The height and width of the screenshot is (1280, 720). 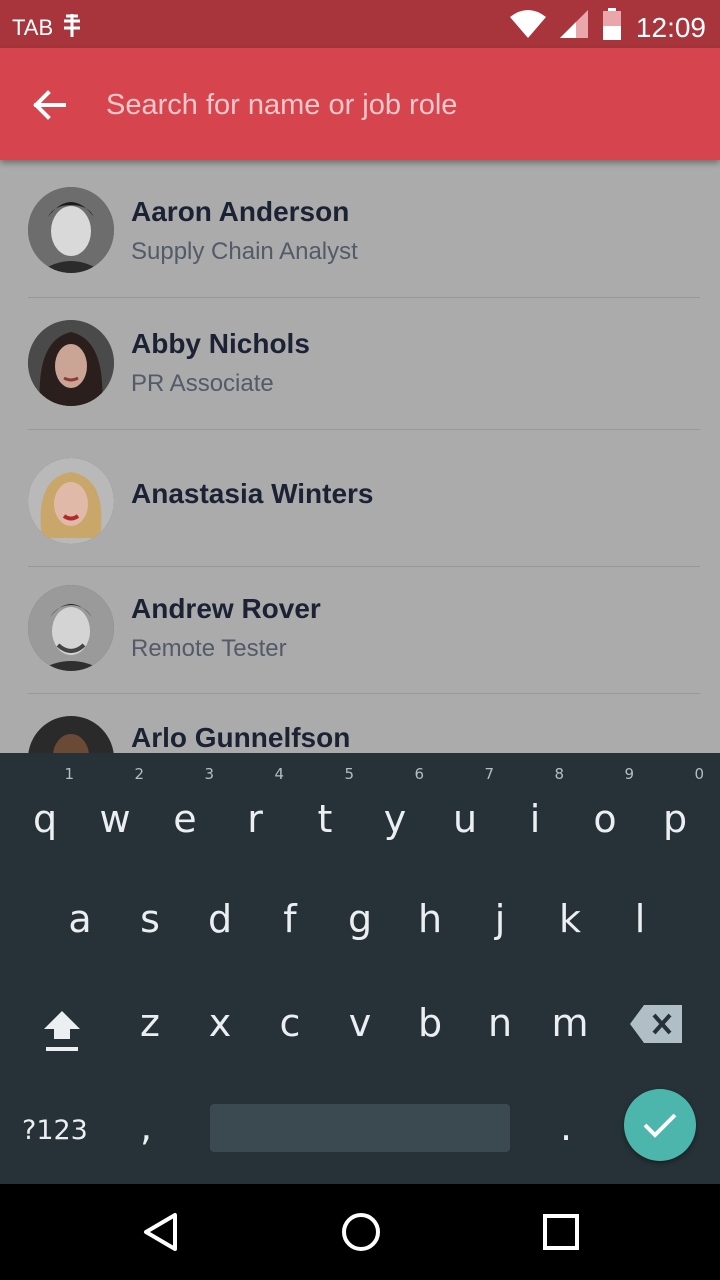 I want to click on key-t: t5, so click(x=325, y=803).